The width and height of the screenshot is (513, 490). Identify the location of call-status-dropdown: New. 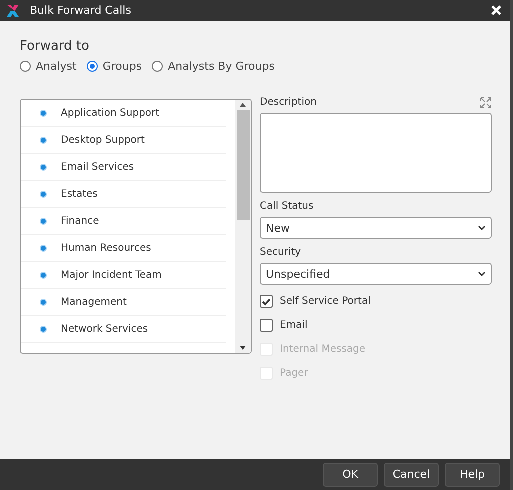
(376, 228).